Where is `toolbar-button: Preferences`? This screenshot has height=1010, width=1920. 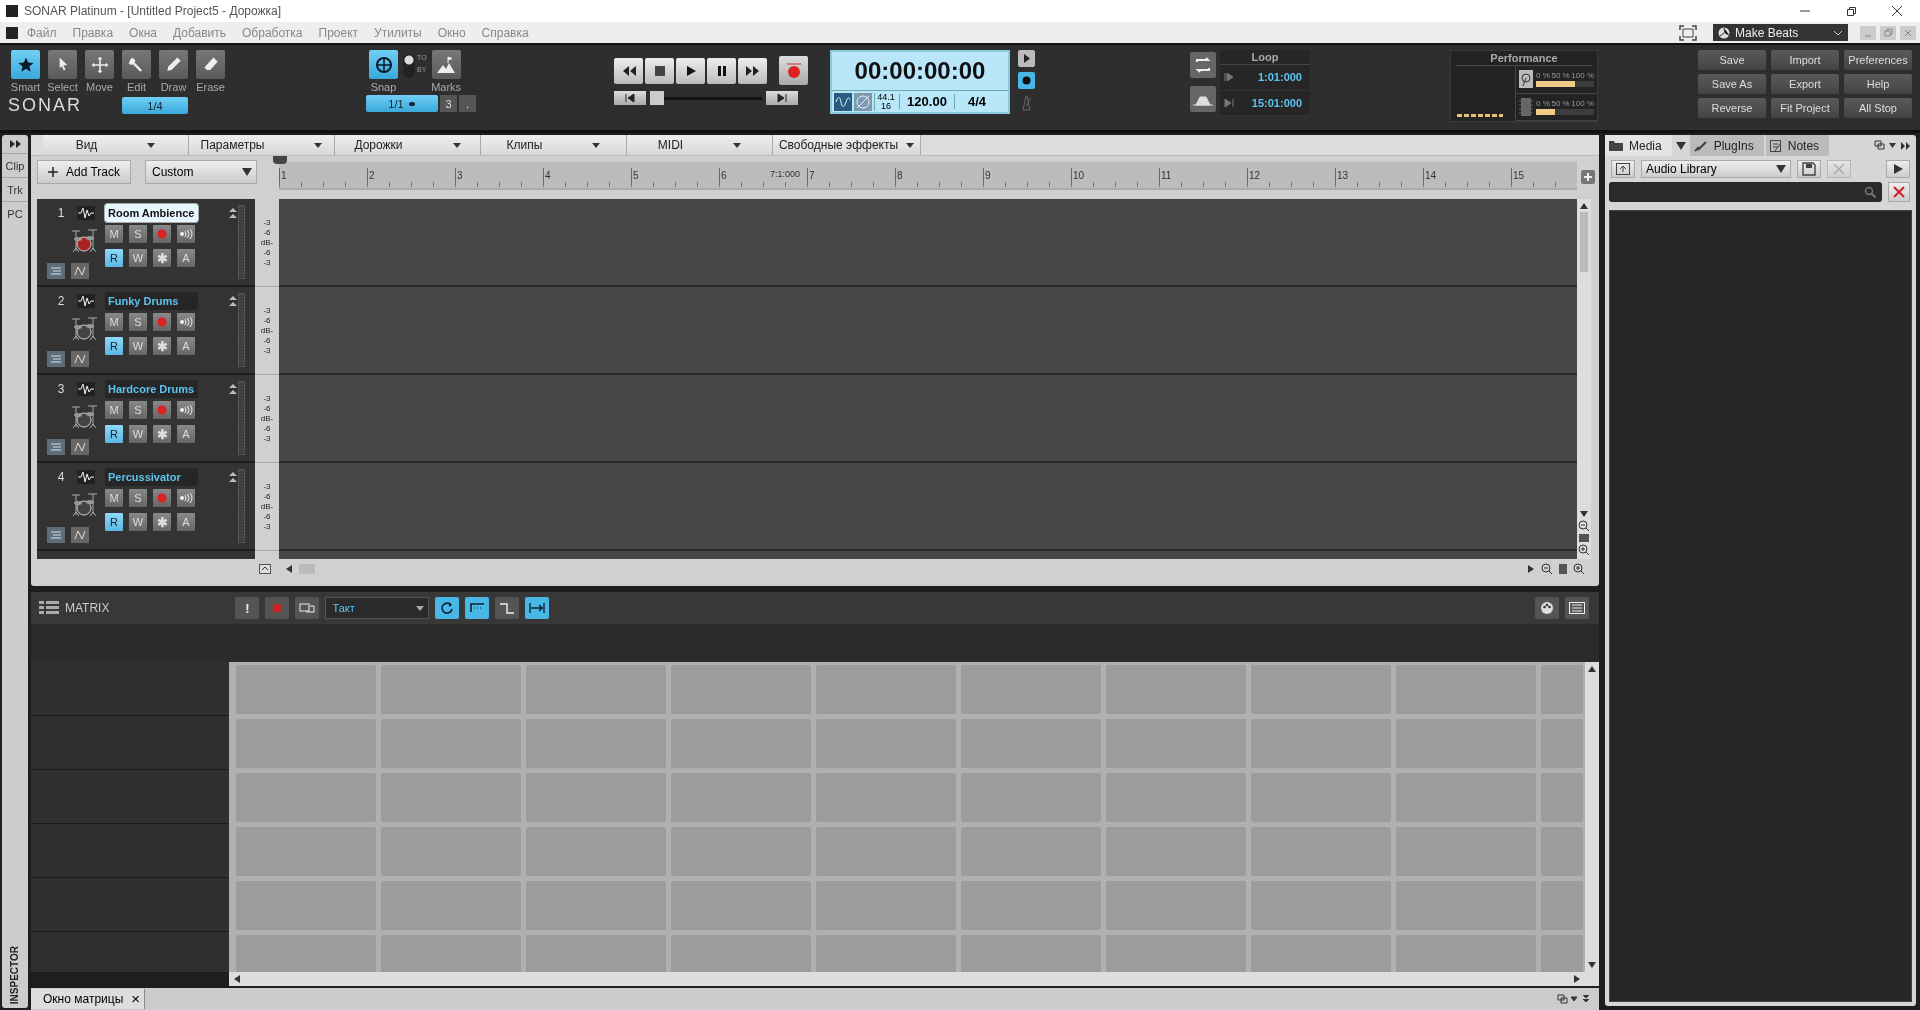 toolbar-button: Preferences is located at coordinates (1878, 60).